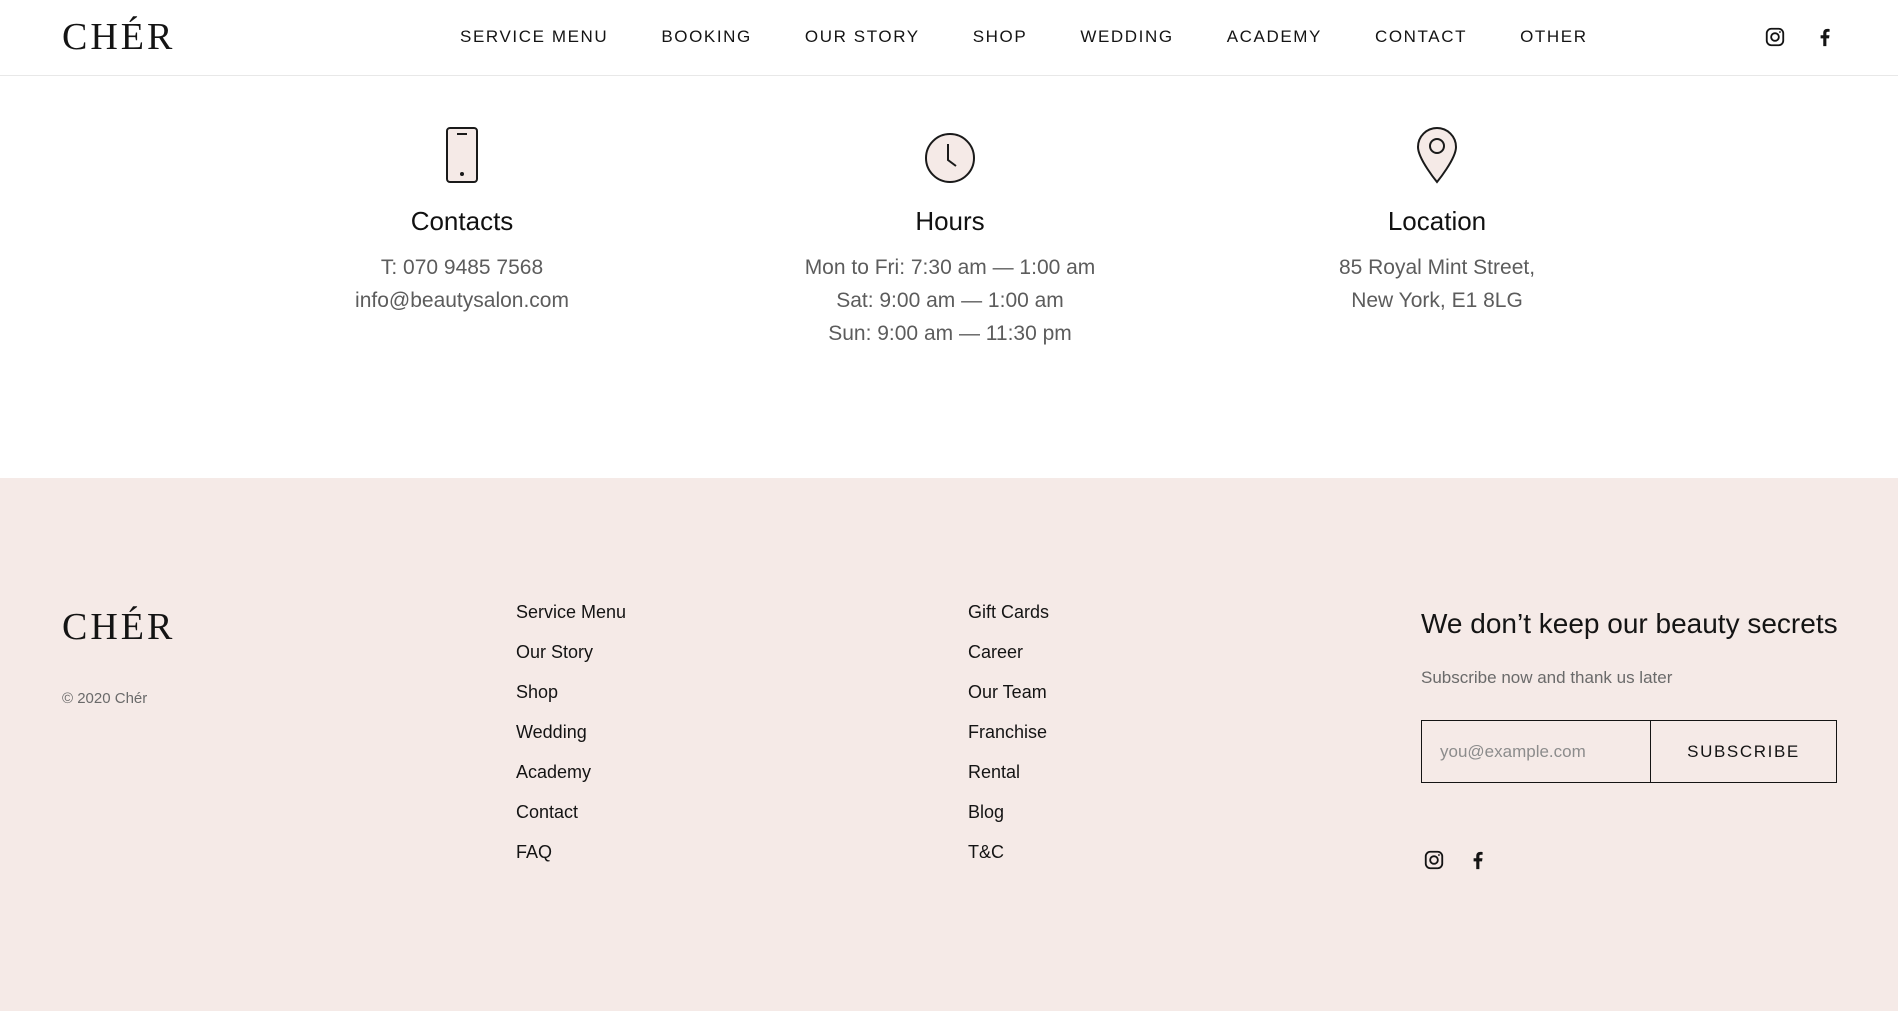  Describe the element at coordinates (1554, 37) in the screenshot. I see `nav-other: OTHER` at that location.